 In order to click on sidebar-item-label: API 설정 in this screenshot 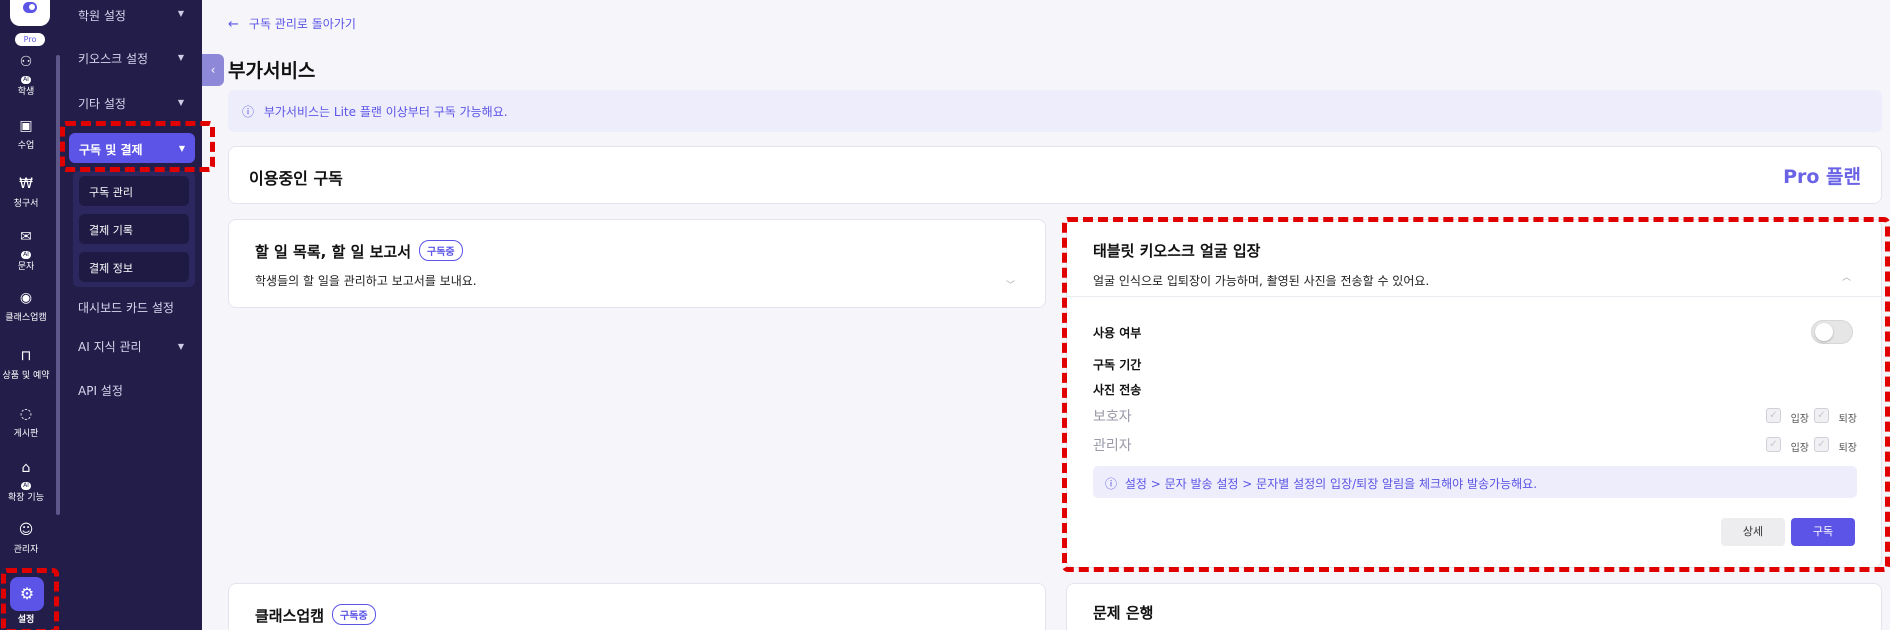, I will do `click(100, 391)`.